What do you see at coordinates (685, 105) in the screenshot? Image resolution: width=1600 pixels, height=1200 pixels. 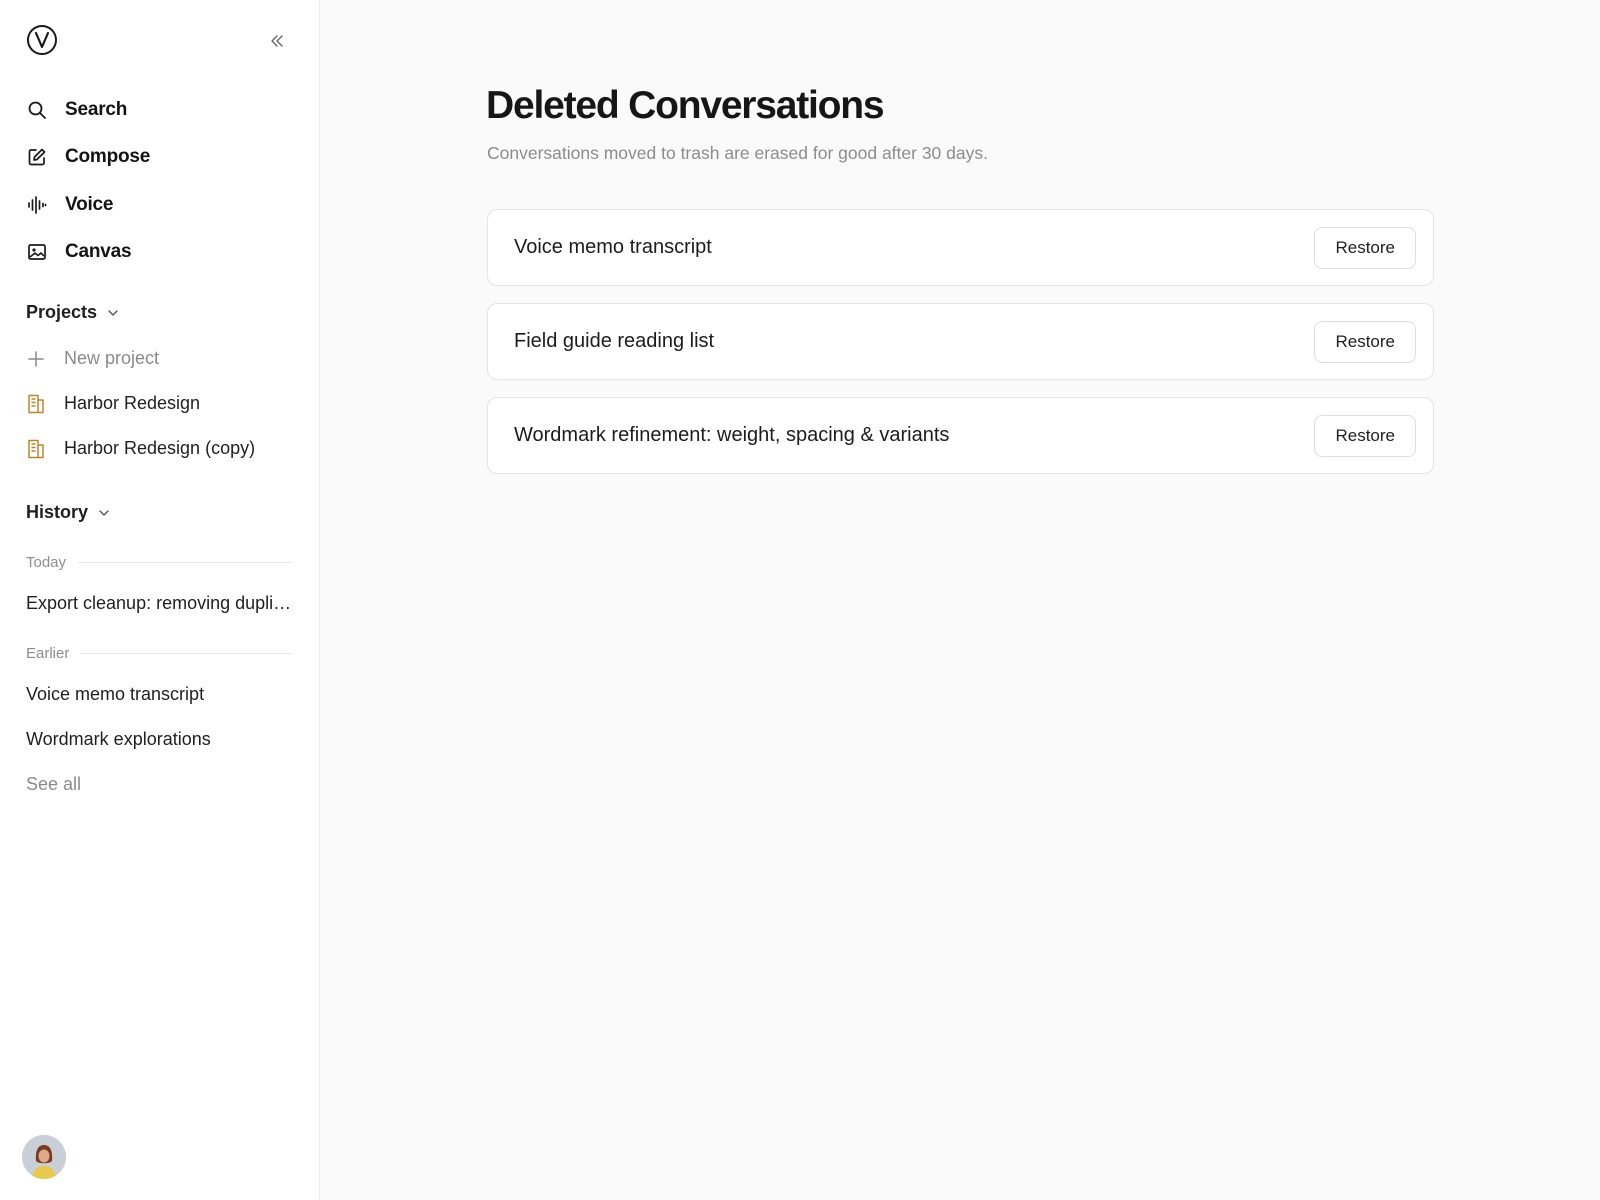 I see `page-title: Deleted Conversations` at bounding box center [685, 105].